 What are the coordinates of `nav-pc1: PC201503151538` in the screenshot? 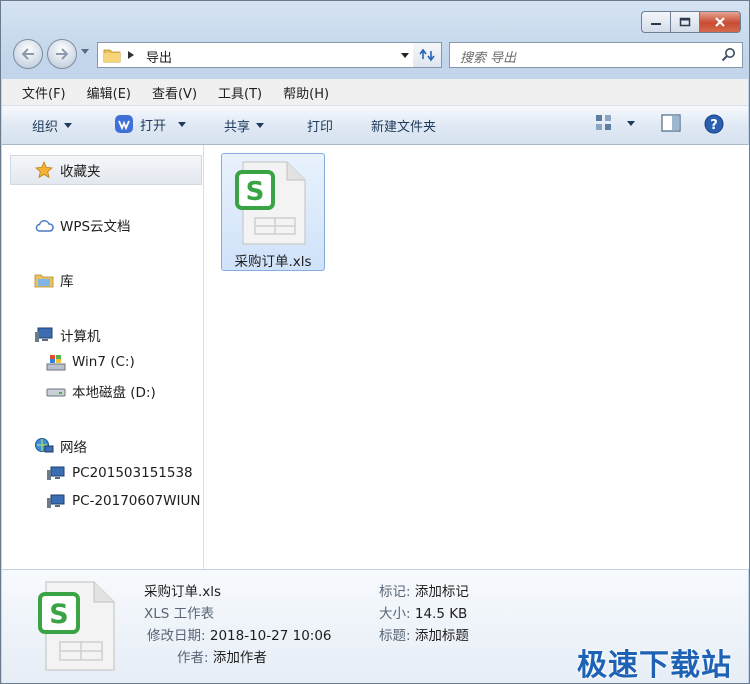 It's located at (119, 473).